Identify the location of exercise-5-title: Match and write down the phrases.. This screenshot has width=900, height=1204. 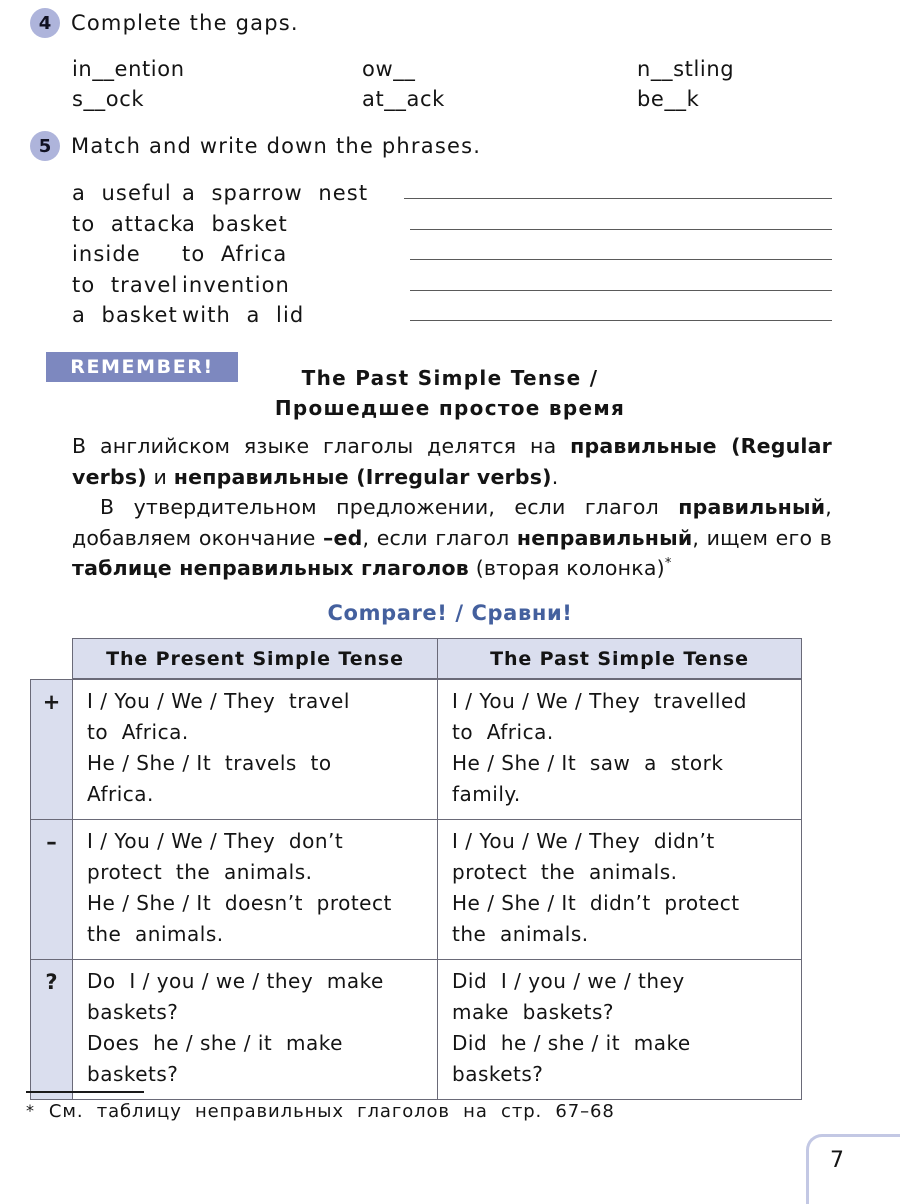
(276, 146).